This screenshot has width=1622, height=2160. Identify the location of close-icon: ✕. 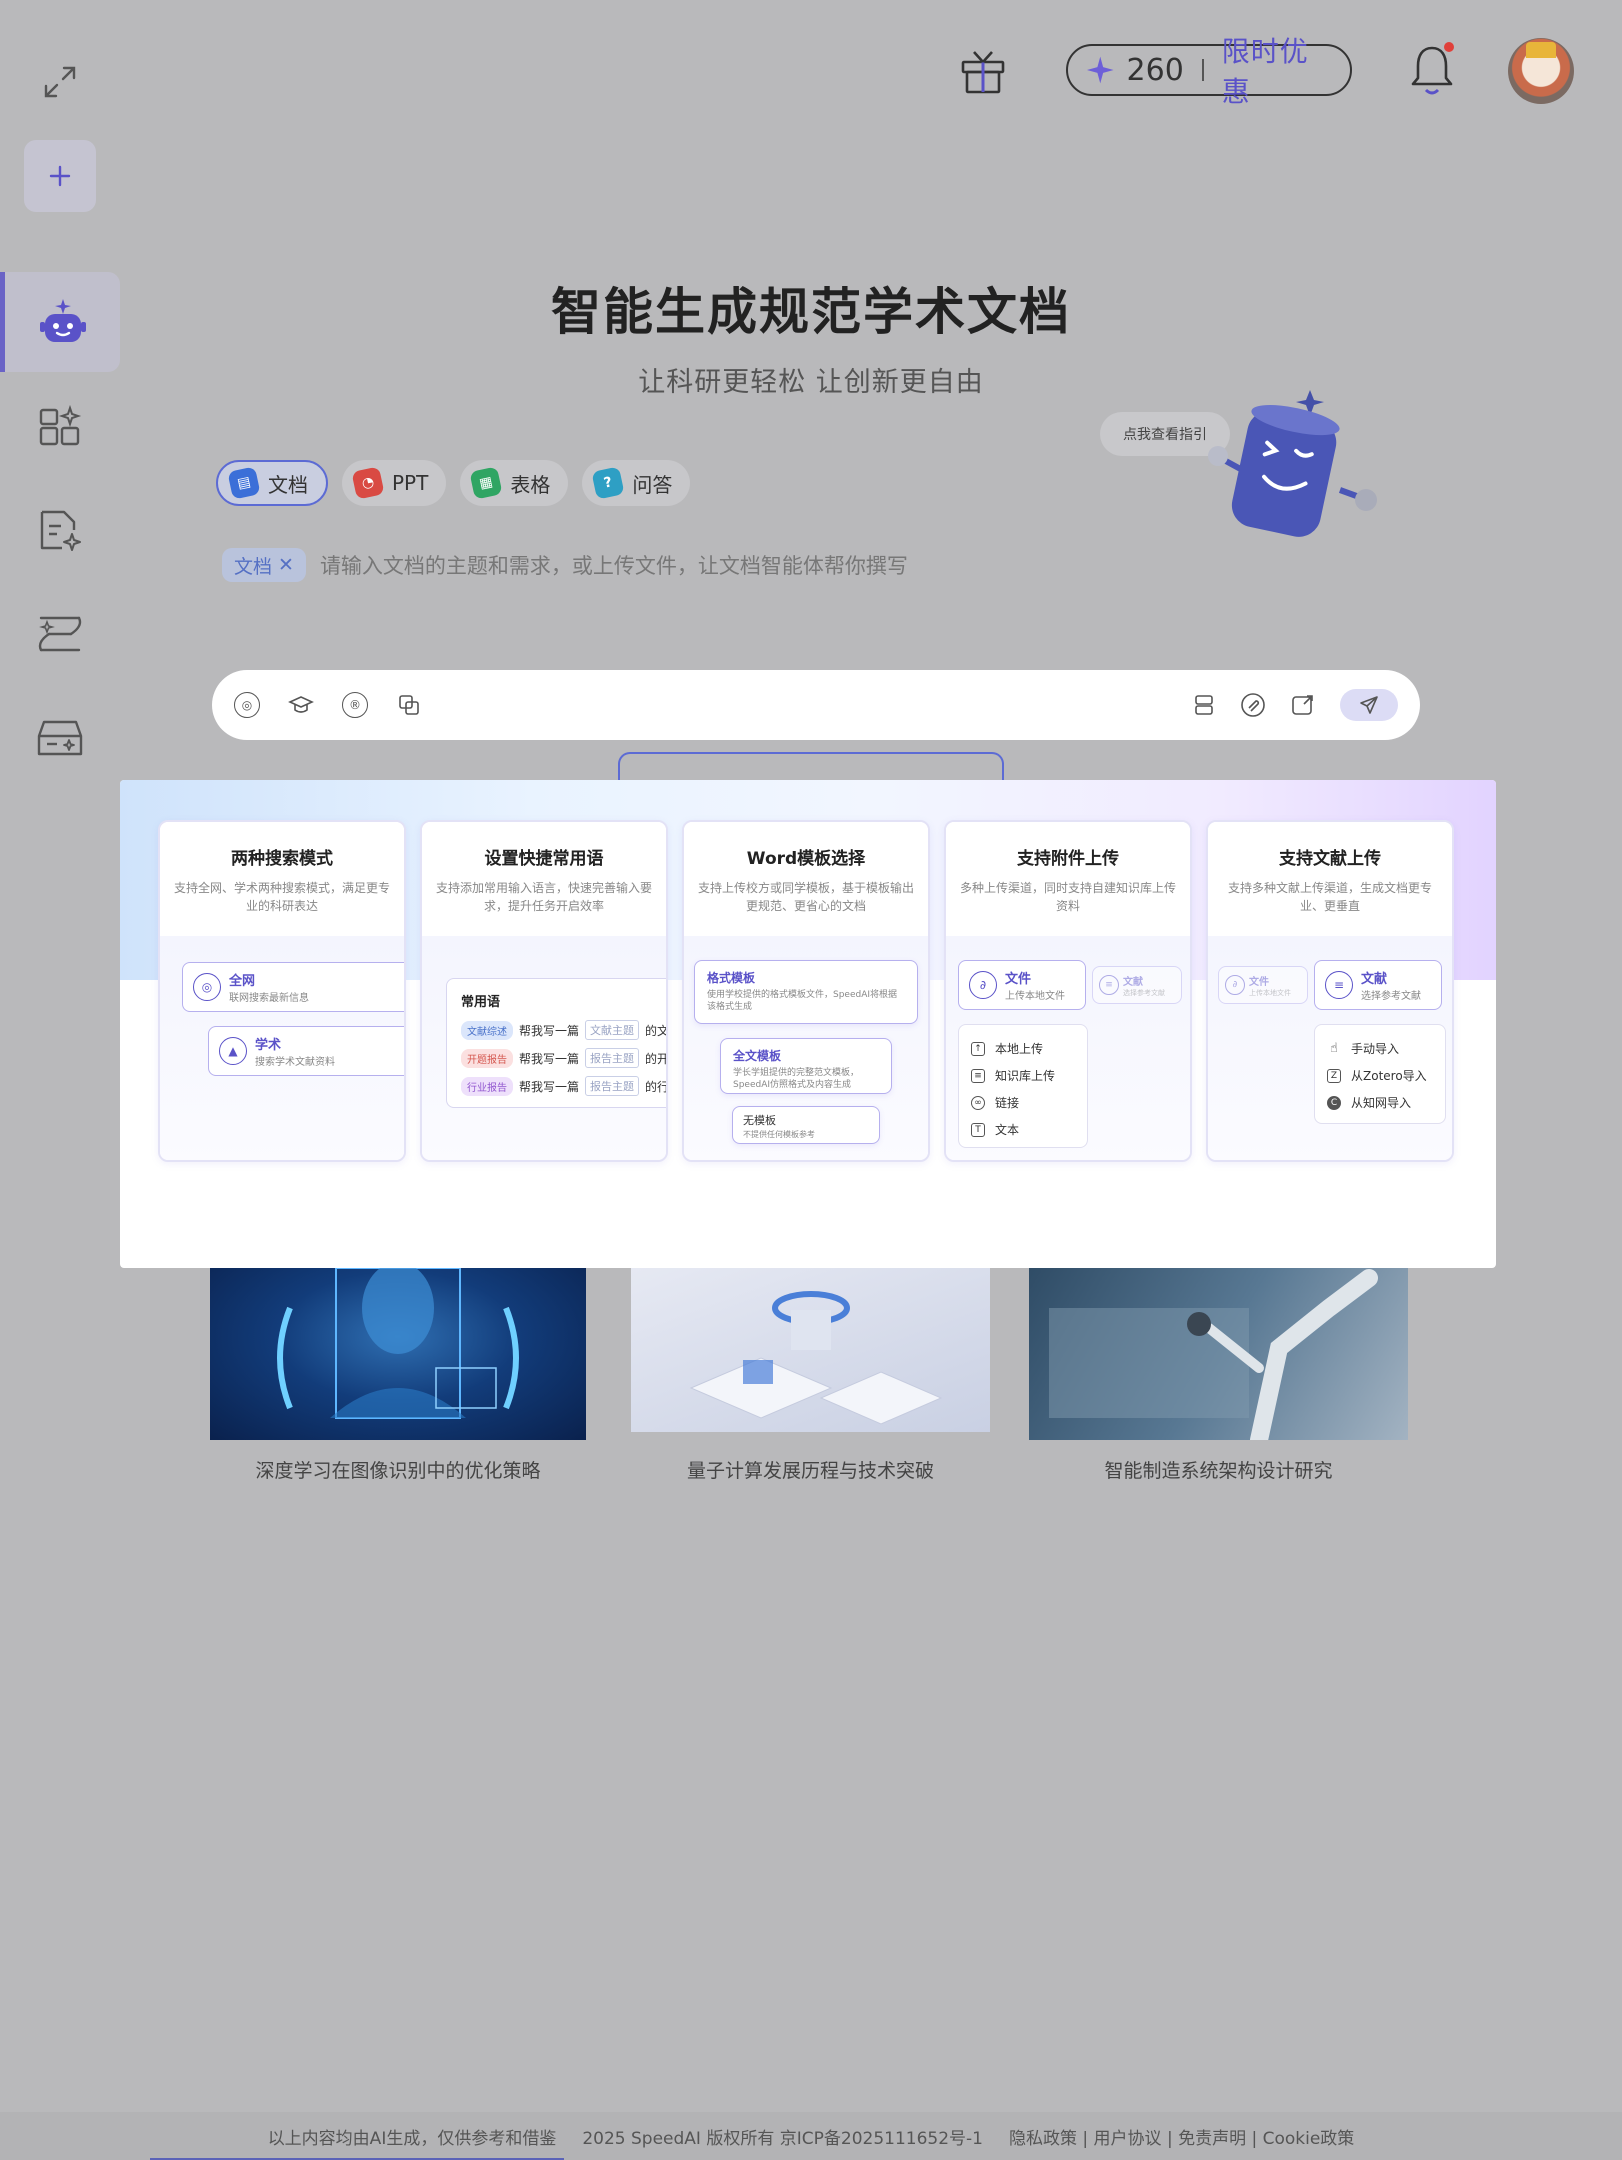
(286, 565).